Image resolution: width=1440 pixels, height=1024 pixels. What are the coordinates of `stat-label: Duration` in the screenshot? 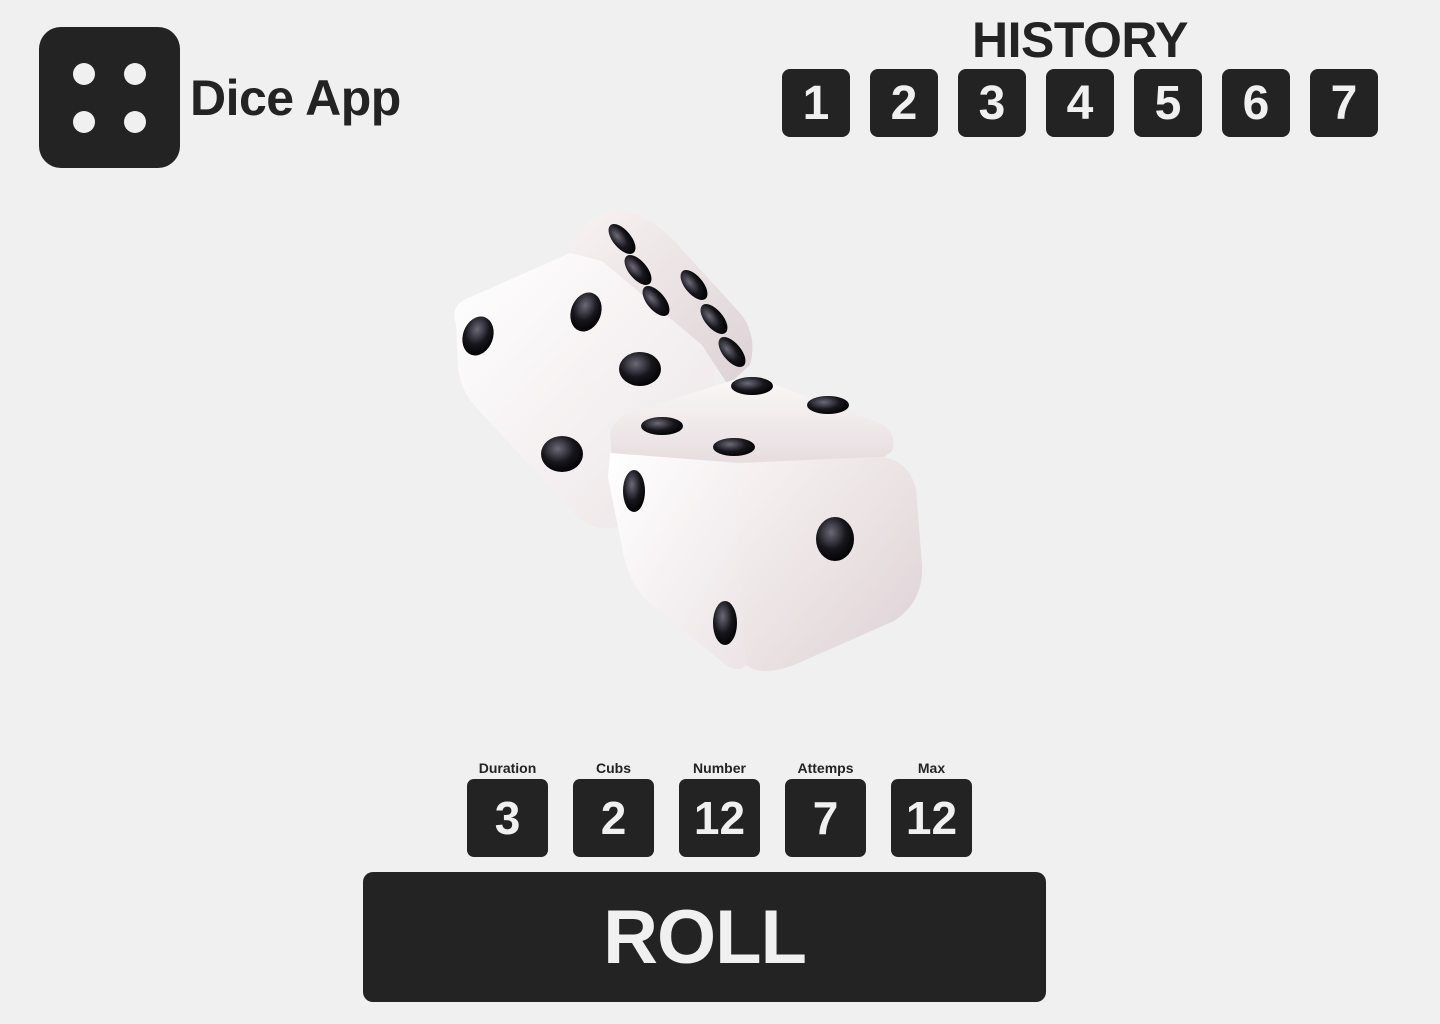 It's located at (507, 768).